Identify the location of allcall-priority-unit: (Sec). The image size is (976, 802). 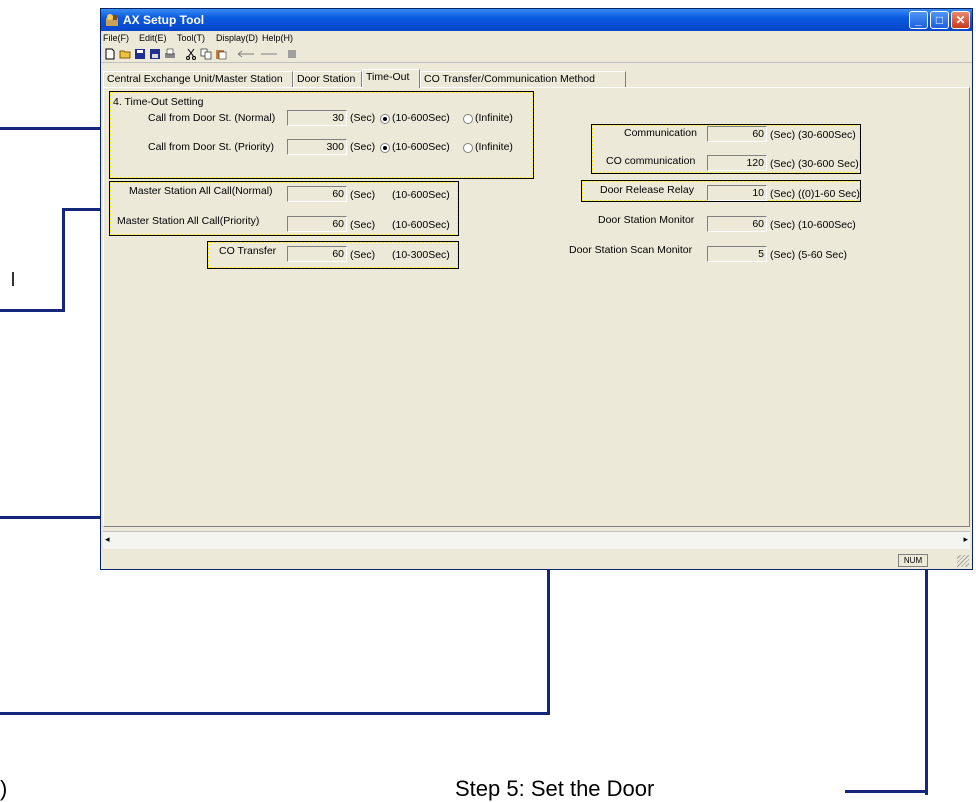
(363, 225).